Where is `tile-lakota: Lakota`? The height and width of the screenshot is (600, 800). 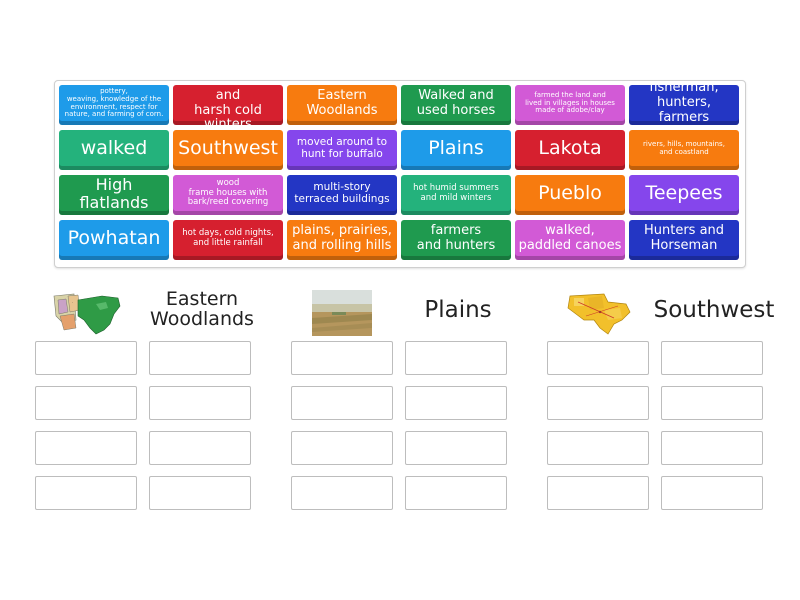 tile-lakota: Lakota is located at coordinates (570, 150).